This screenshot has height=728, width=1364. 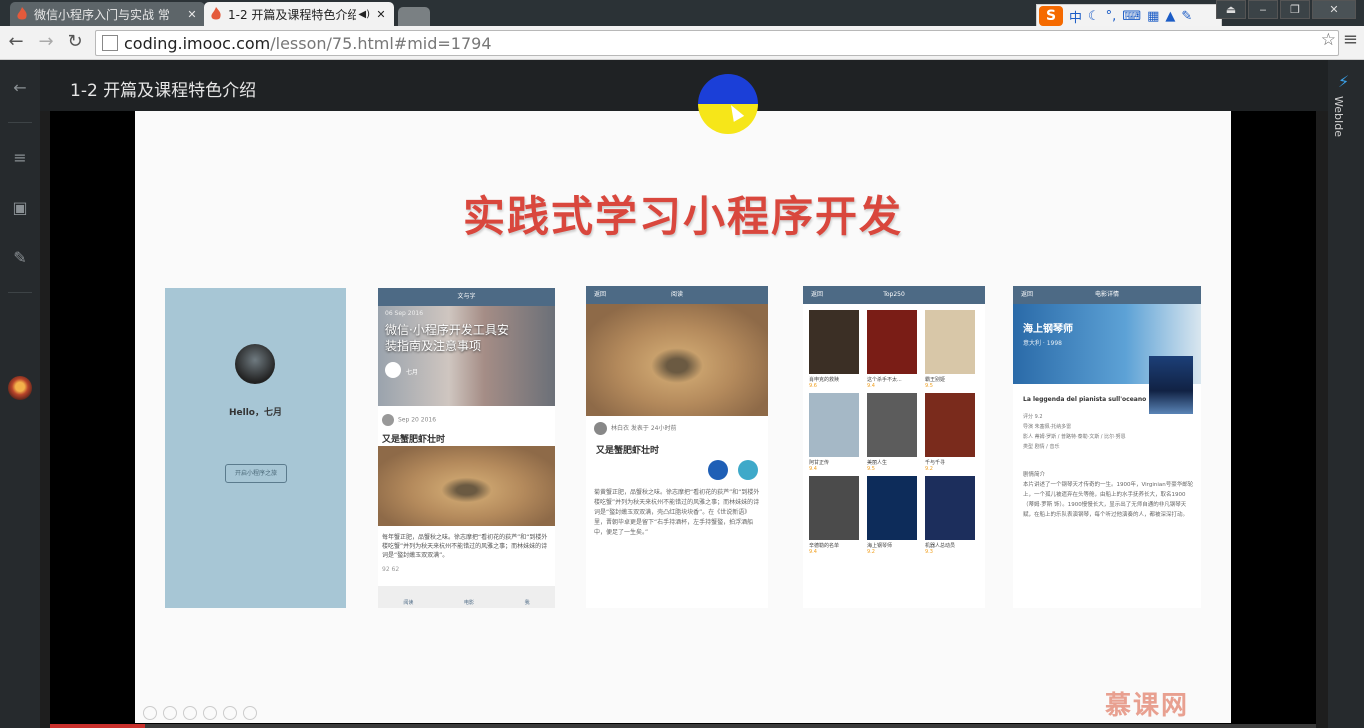 What do you see at coordinates (409, 420) in the screenshot?
I see `post-meta: Sep 20 2016` at bounding box center [409, 420].